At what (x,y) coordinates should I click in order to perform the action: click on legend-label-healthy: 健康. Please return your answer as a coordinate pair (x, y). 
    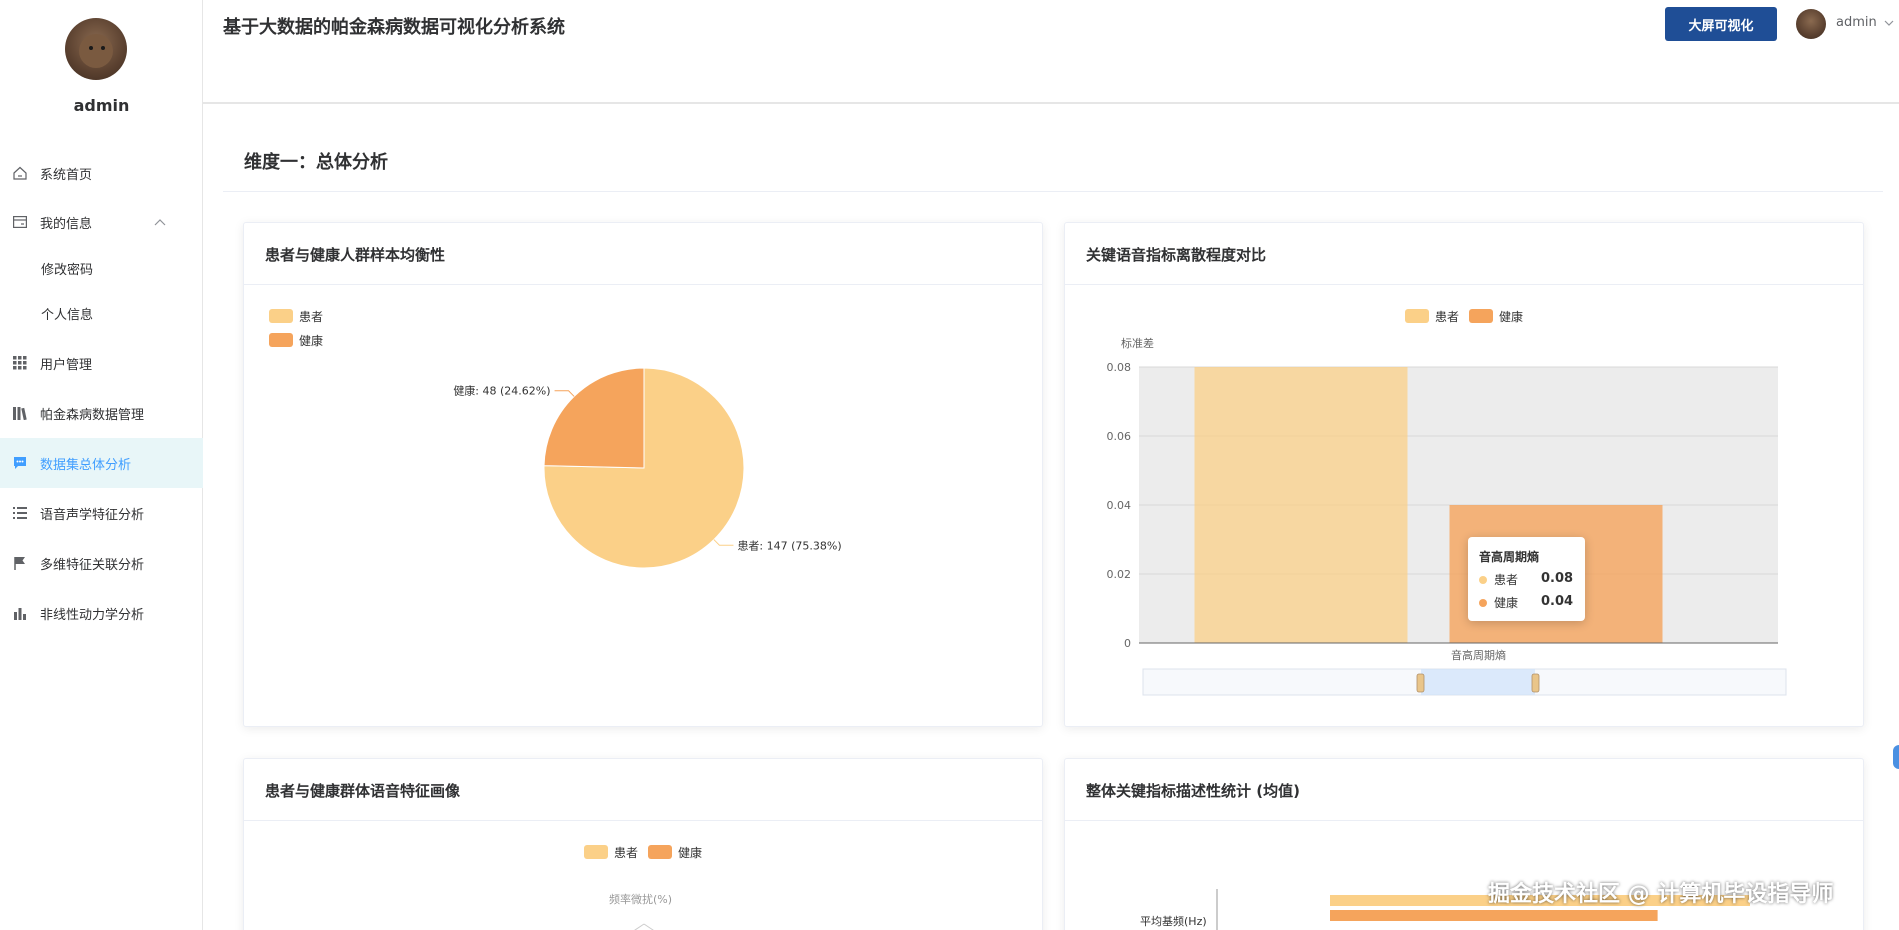
    Looking at the image, I should click on (690, 852).